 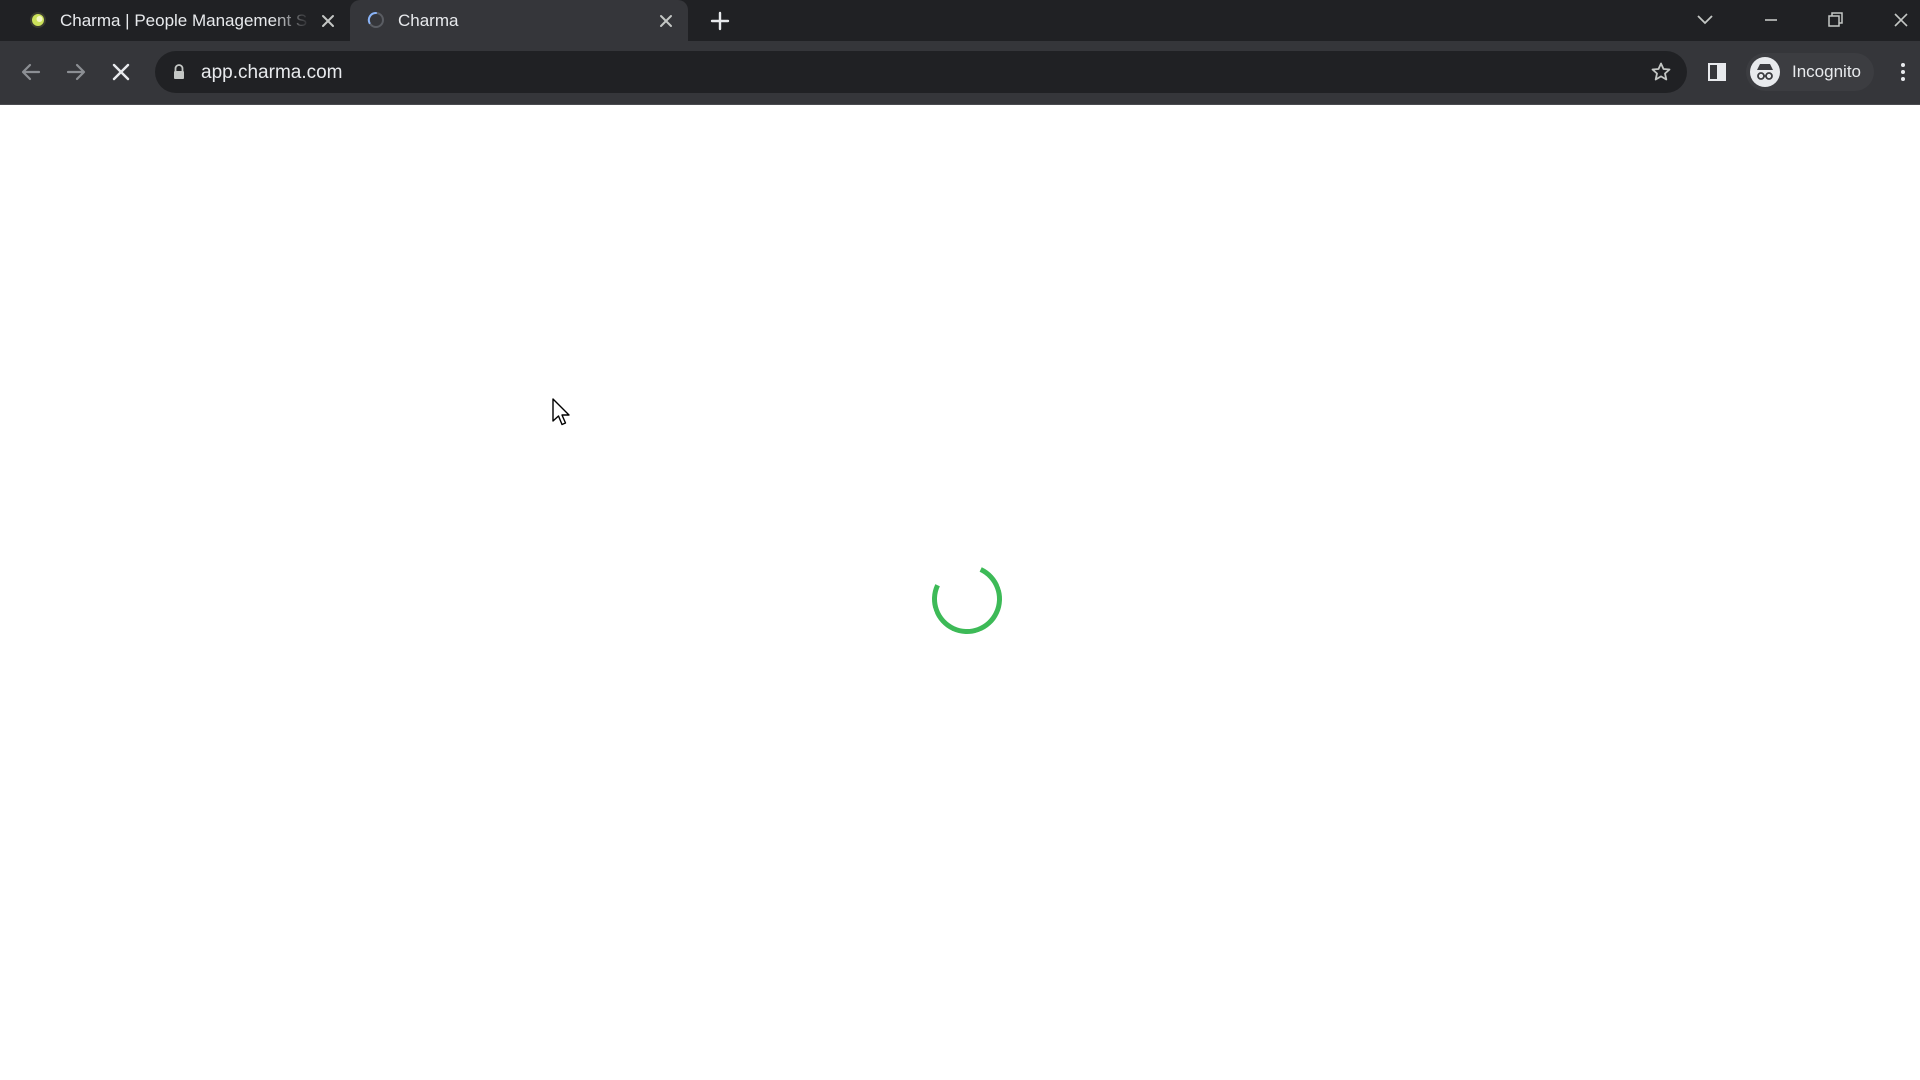 I want to click on stop-loading-button, so click(x=121, y=72).